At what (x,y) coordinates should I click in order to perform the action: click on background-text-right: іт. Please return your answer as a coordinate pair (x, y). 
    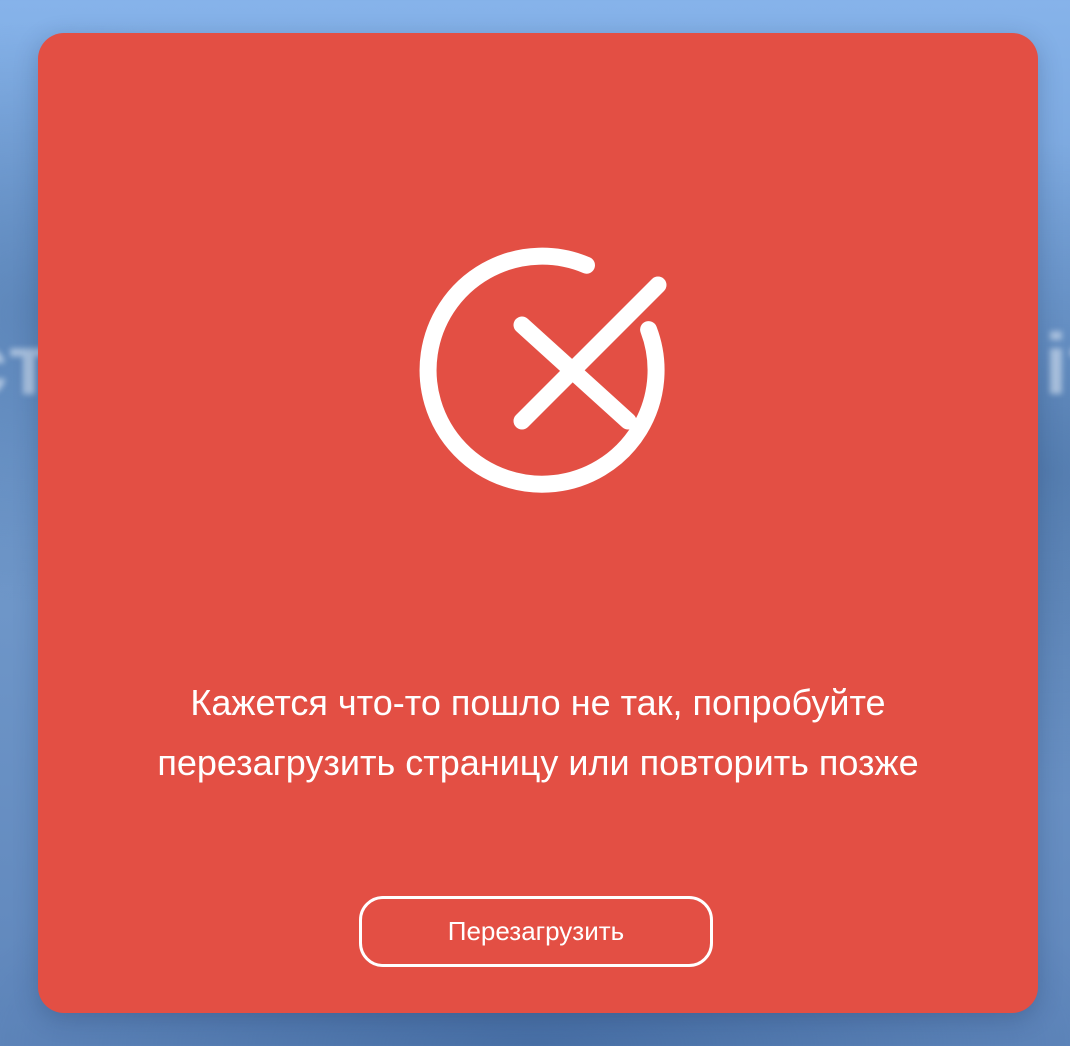
    Looking at the image, I should click on (1056, 365).